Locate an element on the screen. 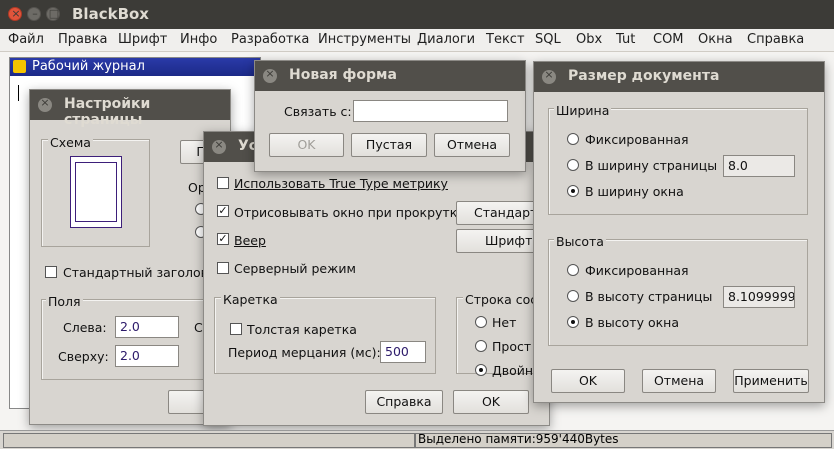 This screenshot has height=449, width=834. doc-size-cancel-button: Отмена is located at coordinates (679, 381).